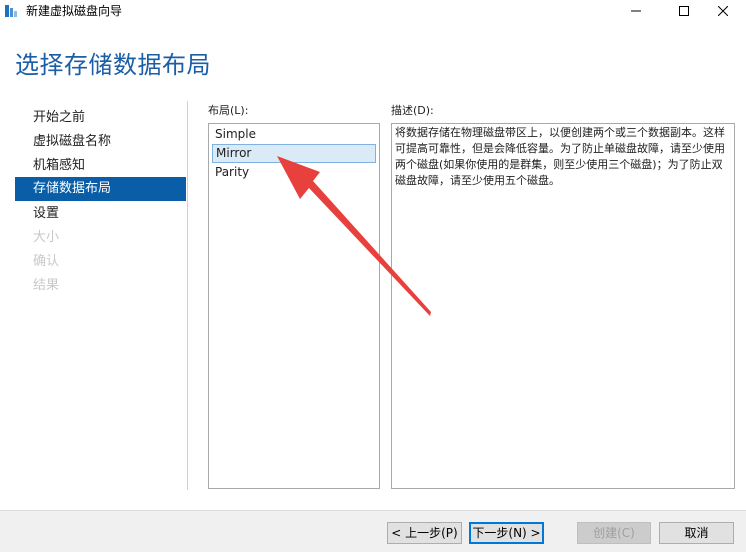 This screenshot has height=552, width=746. I want to click on layout-label: 布局(L):, so click(228, 110).